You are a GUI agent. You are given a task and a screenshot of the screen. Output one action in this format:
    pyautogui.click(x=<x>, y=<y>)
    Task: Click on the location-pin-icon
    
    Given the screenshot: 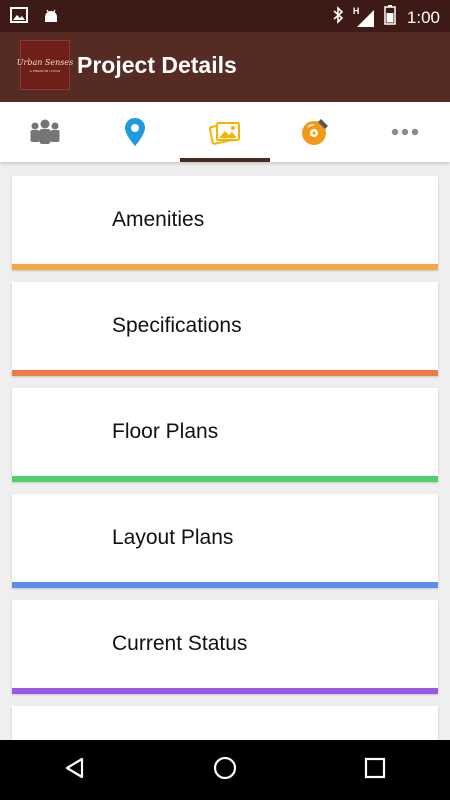 What is the action you would take?
    pyautogui.click(x=135, y=132)
    